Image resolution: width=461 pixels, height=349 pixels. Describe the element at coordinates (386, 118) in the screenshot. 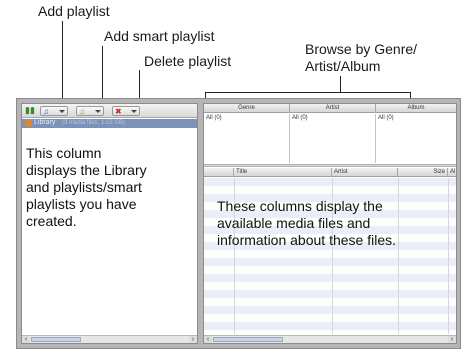

I see `album-all-item: All (0)` at that location.